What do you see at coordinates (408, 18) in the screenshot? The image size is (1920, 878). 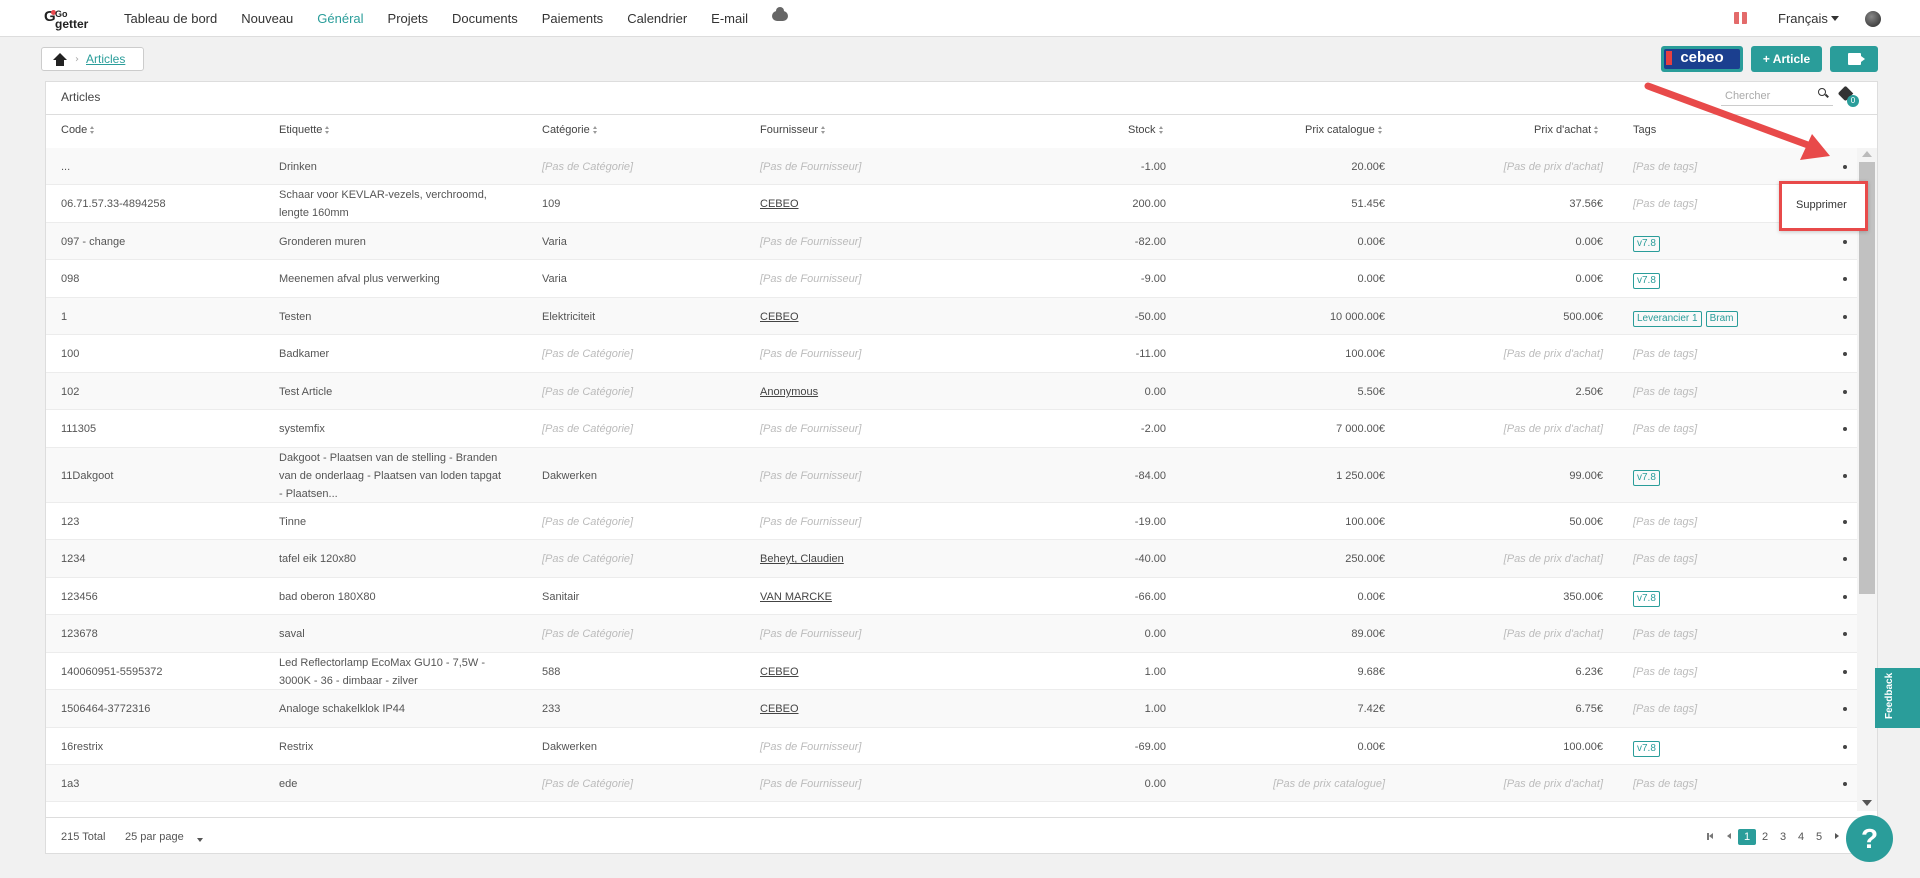 I see `nav-item-projets: Projets` at bounding box center [408, 18].